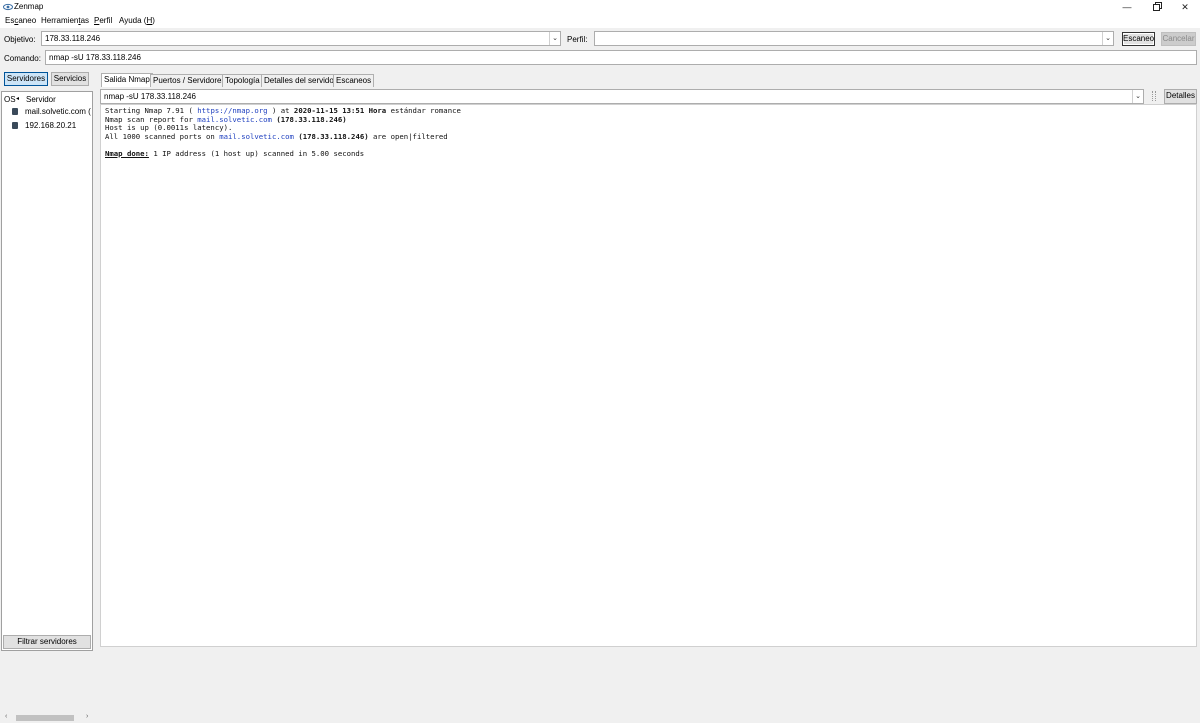 This screenshot has height=723, width=1200. What do you see at coordinates (29, 6) in the screenshot?
I see `window-title: Zenmap` at bounding box center [29, 6].